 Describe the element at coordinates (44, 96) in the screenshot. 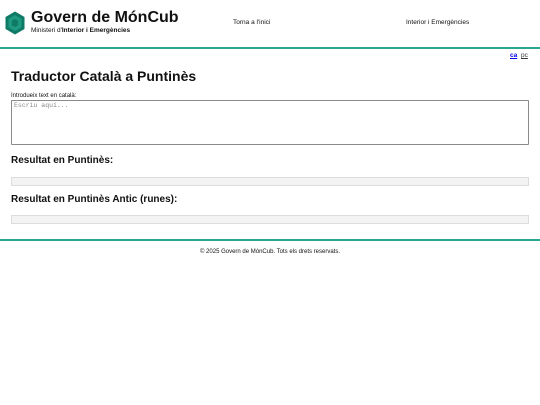

I see `input-label: Introdueix text en català:` at that location.